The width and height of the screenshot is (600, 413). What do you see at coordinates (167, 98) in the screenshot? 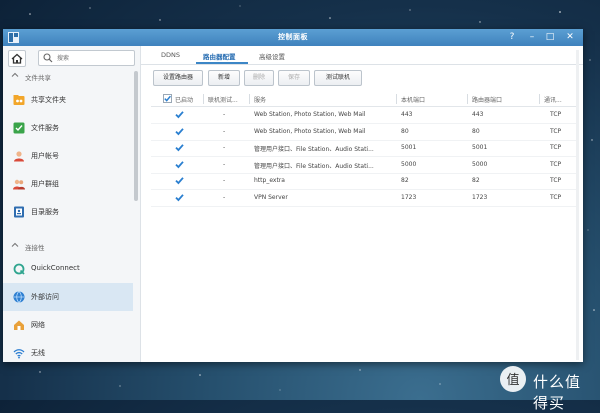
I see `select-all-checkbox` at bounding box center [167, 98].